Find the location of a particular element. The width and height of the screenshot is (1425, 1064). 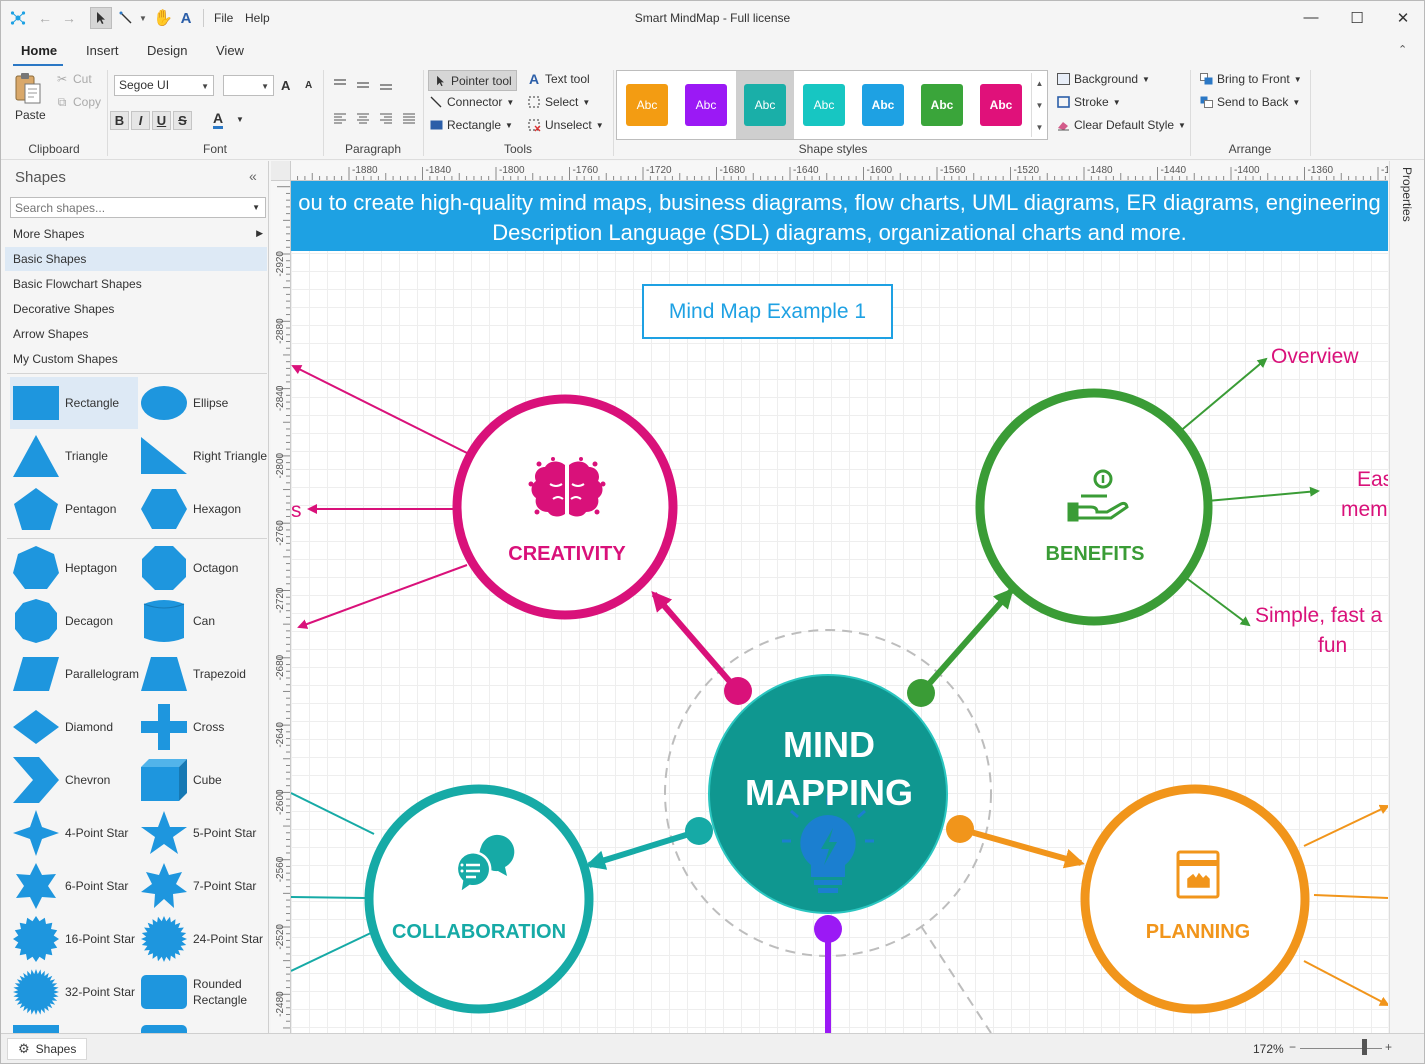

clear-default-style-button: Clear Default Style ▼ is located at coordinates (1121, 125).